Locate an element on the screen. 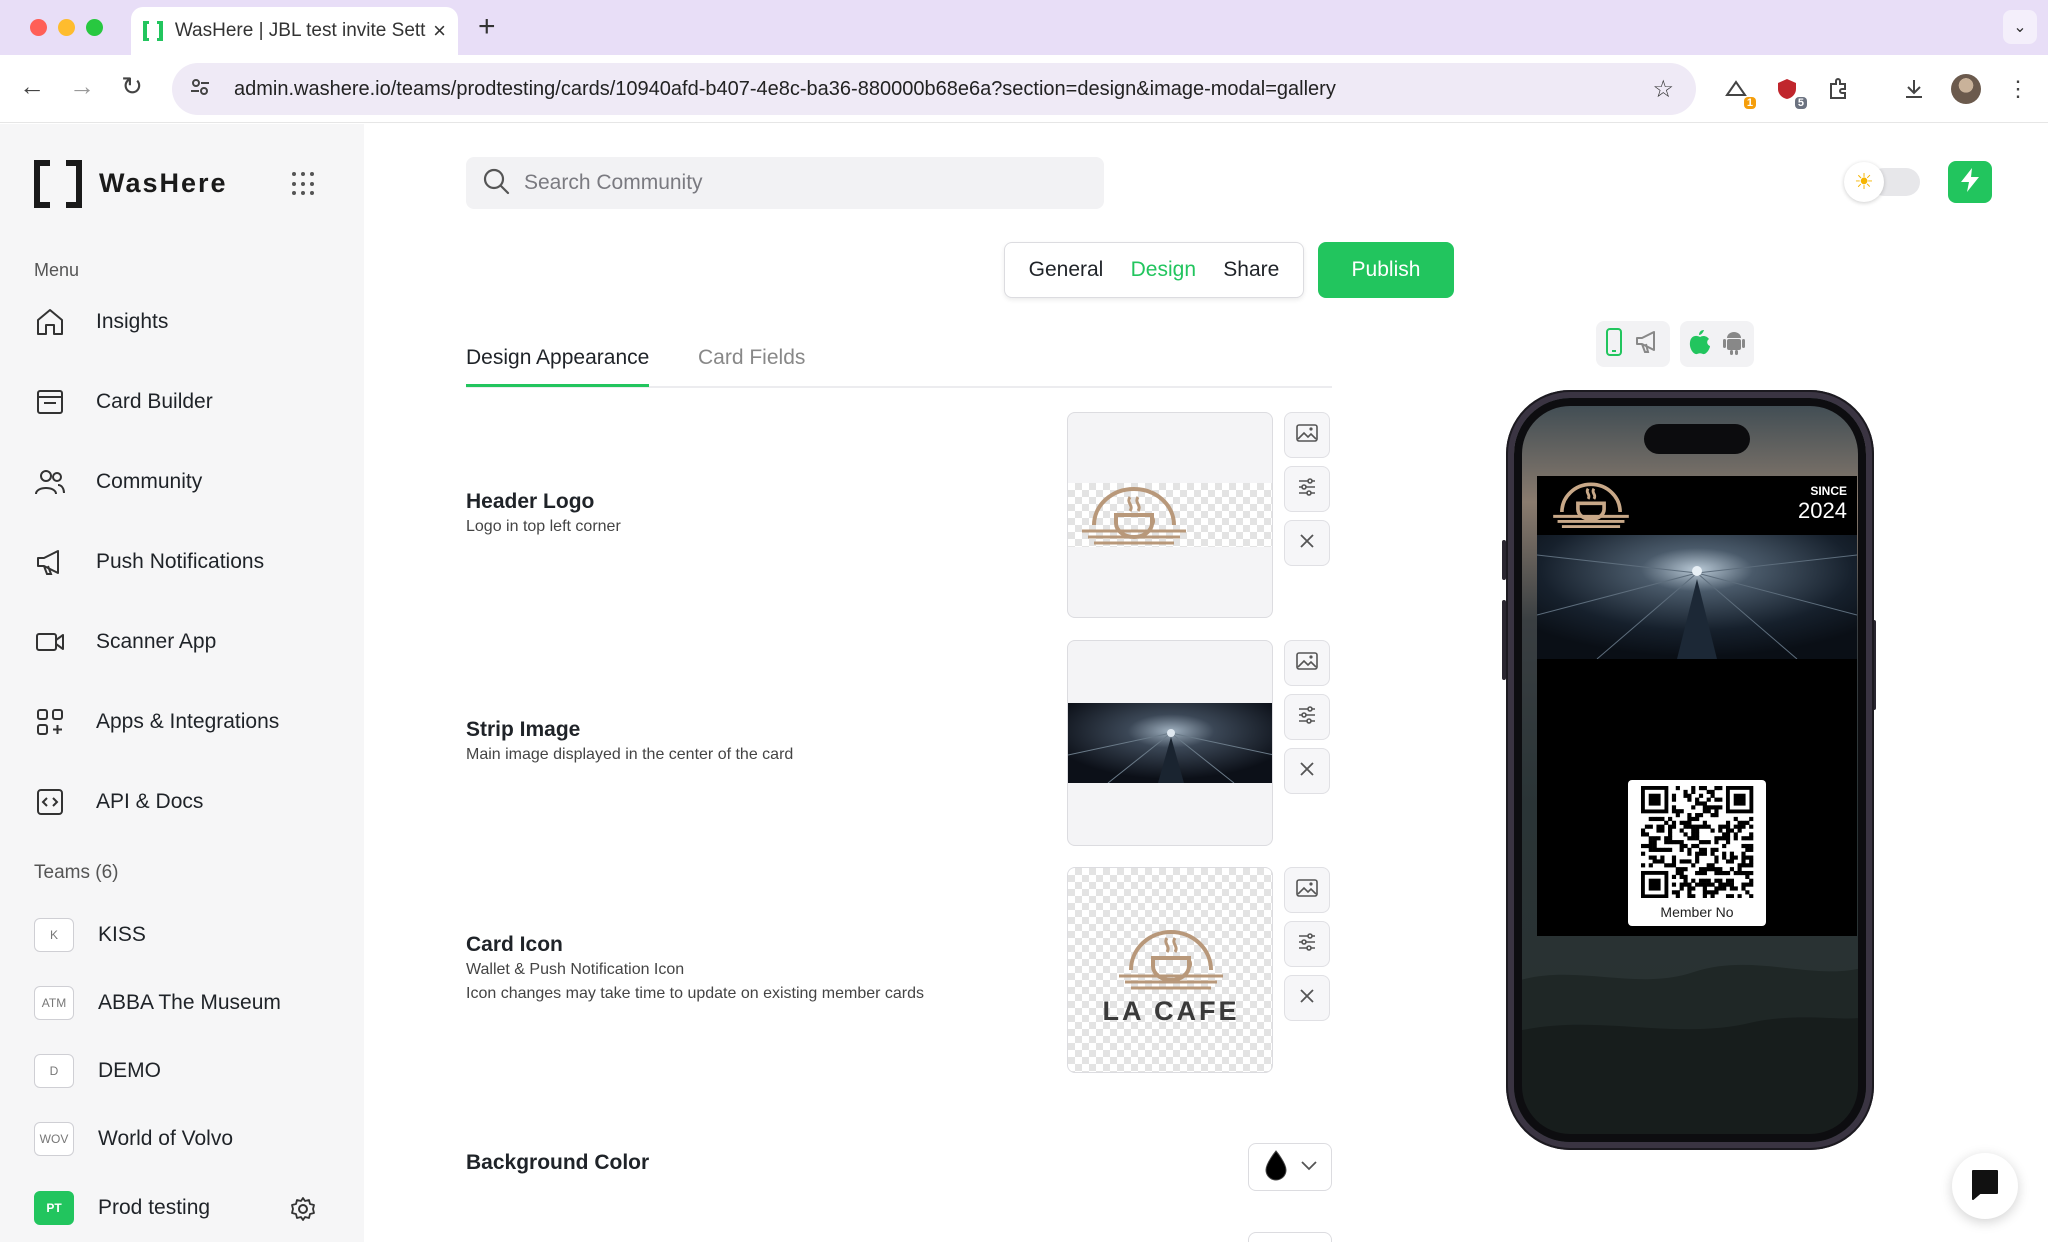 The width and height of the screenshot is (2048, 1242). team-badge: WOV is located at coordinates (54, 1139).